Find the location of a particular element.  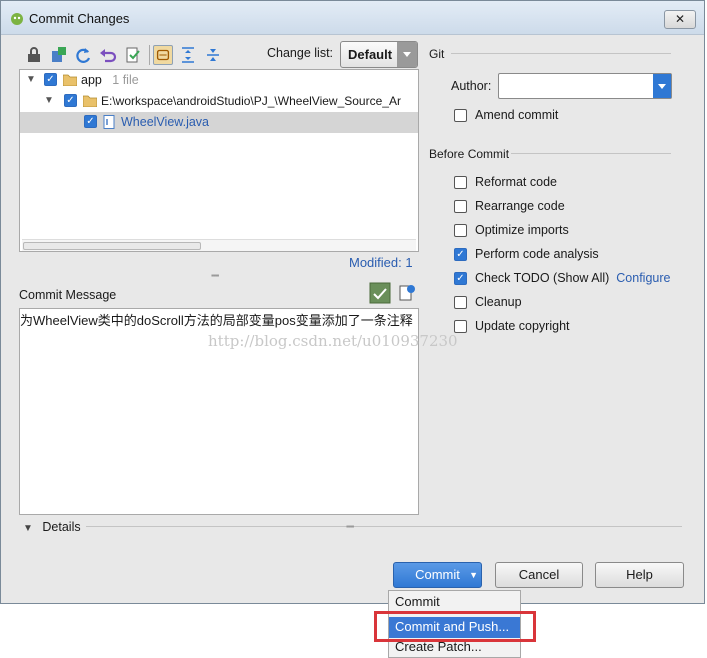

amend-commit-checkbox is located at coordinates (460, 115).